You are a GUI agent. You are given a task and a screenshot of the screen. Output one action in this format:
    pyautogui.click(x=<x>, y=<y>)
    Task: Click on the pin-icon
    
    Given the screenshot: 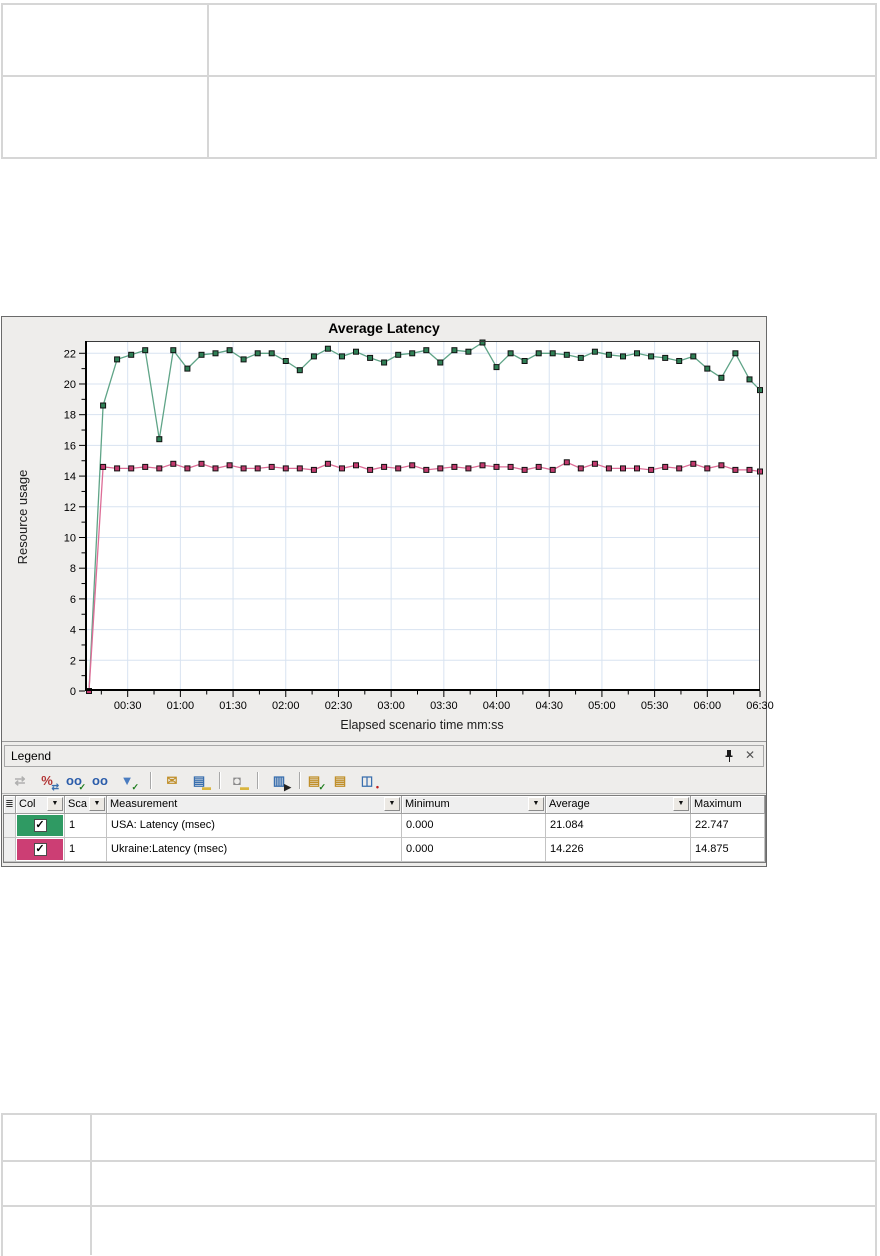 What is the action you would take?
    pyautogui.click(x=729, y=756)
    